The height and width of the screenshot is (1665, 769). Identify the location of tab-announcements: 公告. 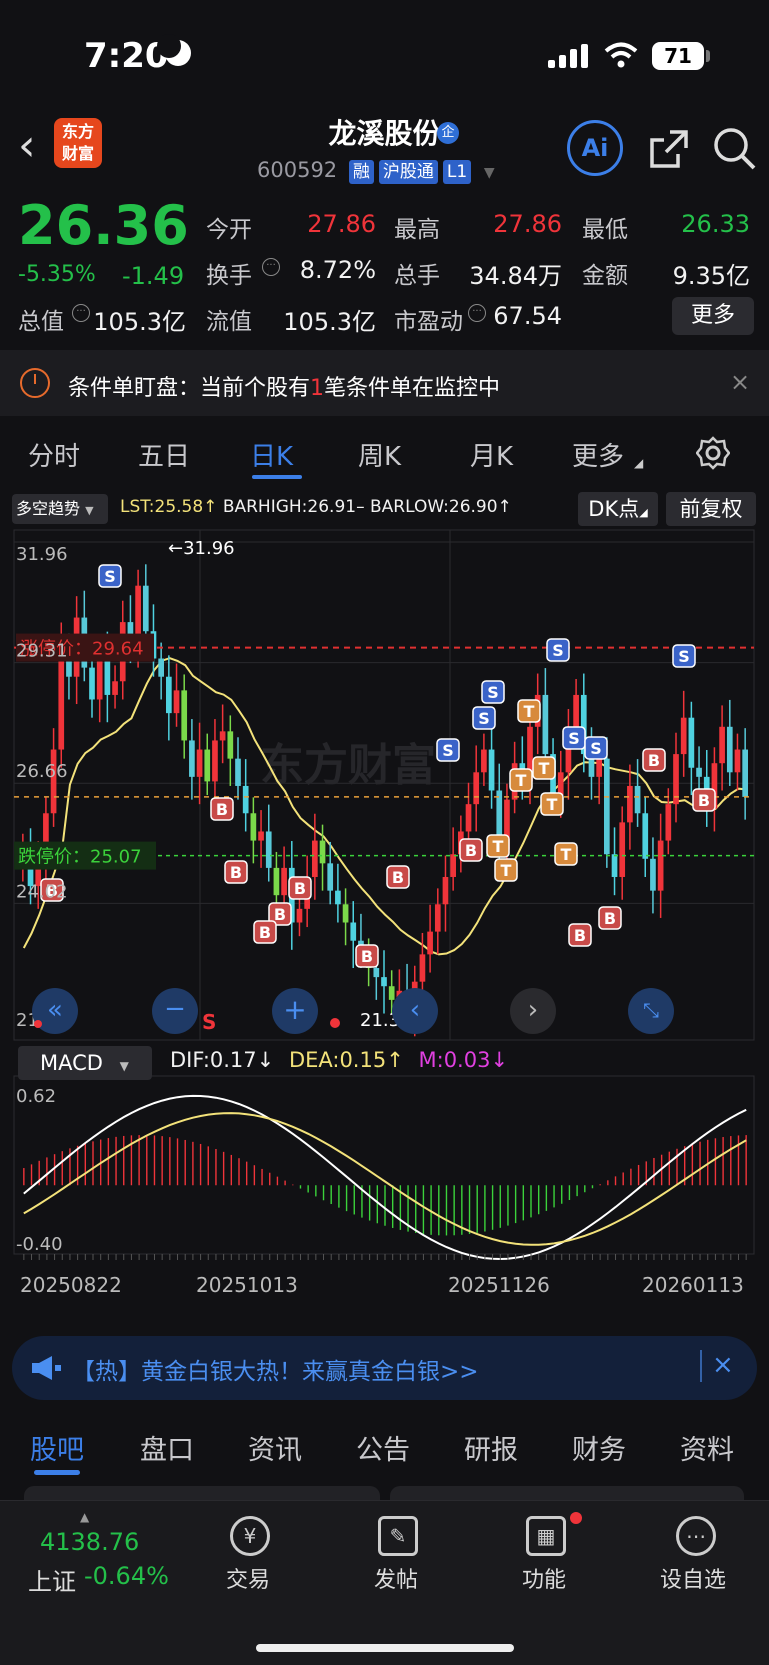
(383, 1447).